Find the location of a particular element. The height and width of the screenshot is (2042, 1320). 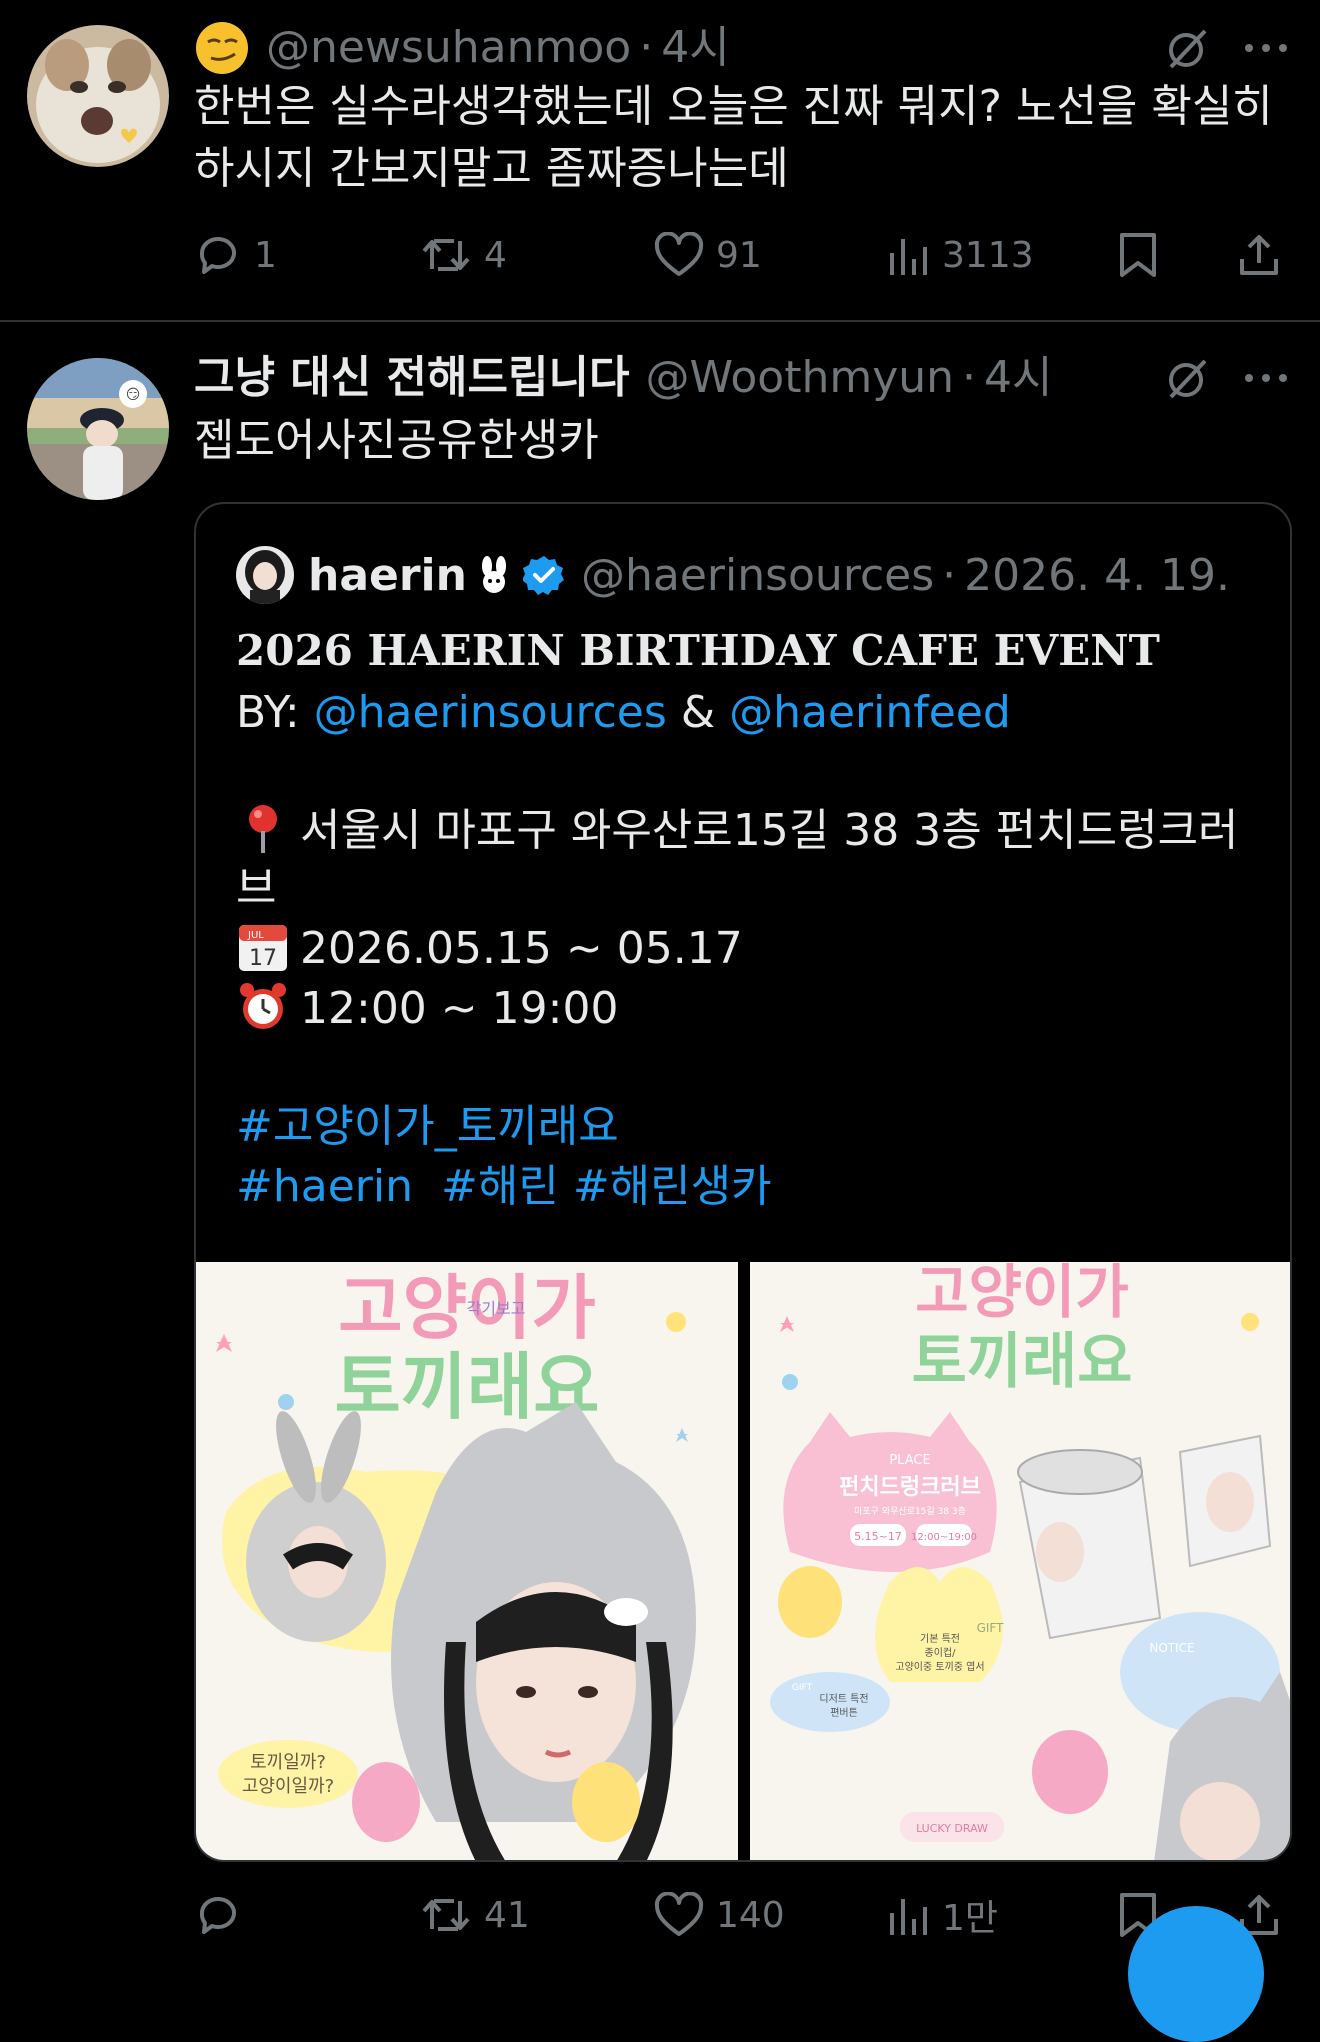

reply-count: 1 is located at coordinates (265, 255).